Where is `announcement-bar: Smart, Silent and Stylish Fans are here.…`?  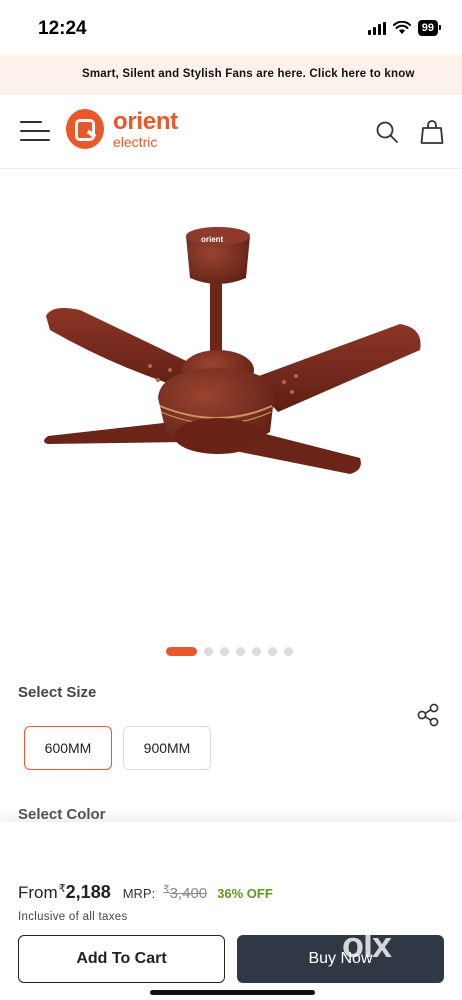 announcement-bar: Smart, Silent and Stylish Fans are here.… is located at coordinates (231, 75).